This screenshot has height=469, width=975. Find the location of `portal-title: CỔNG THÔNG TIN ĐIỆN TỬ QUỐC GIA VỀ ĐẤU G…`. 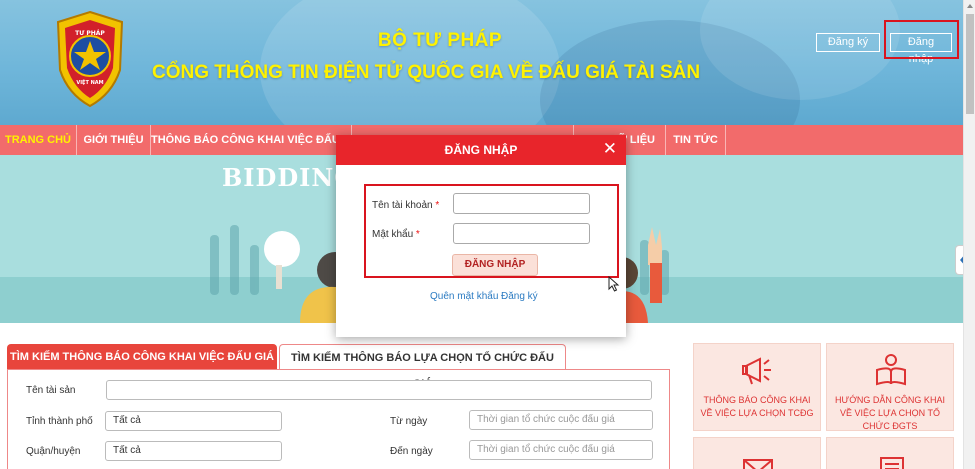

portal-title: CỔNG THÔNG TIN ĐIỆN TỬ QUỐC GIA VỀ ĐẤU G… is located at coordinates (426, 72).